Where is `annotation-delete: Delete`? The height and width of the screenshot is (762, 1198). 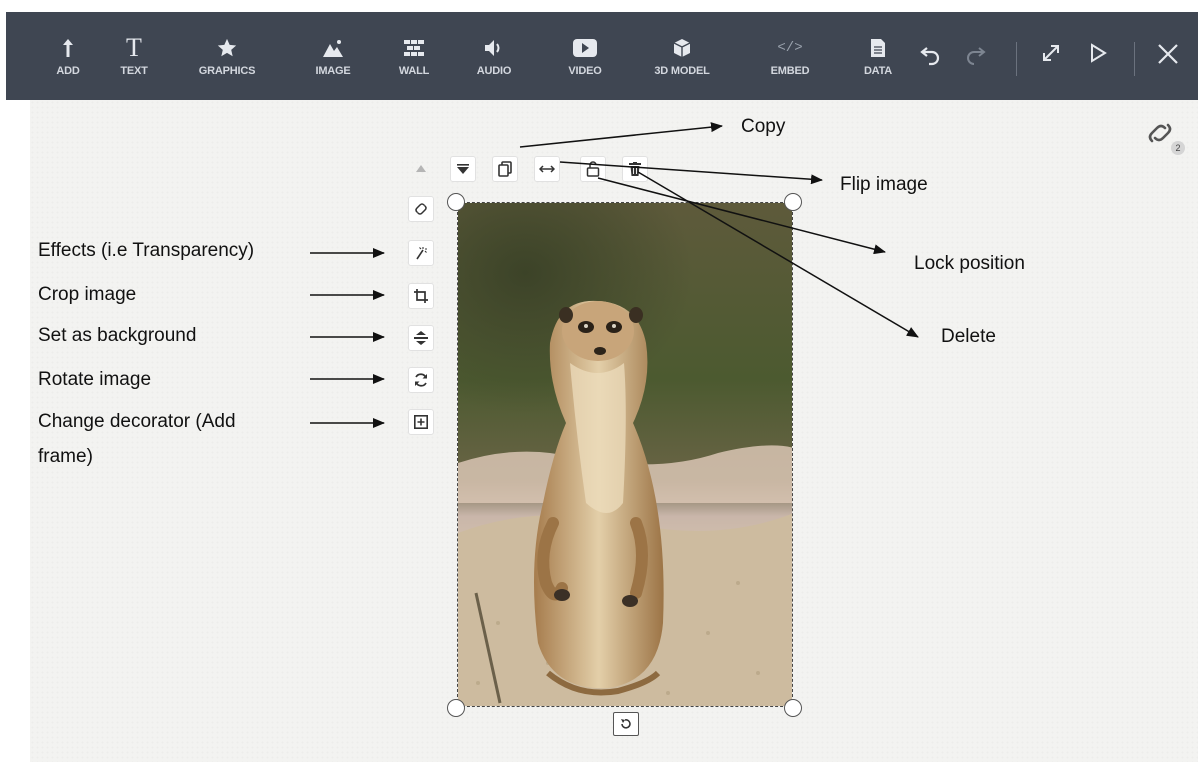 annotation-delete: Delete is located at coordinates (968, 336).